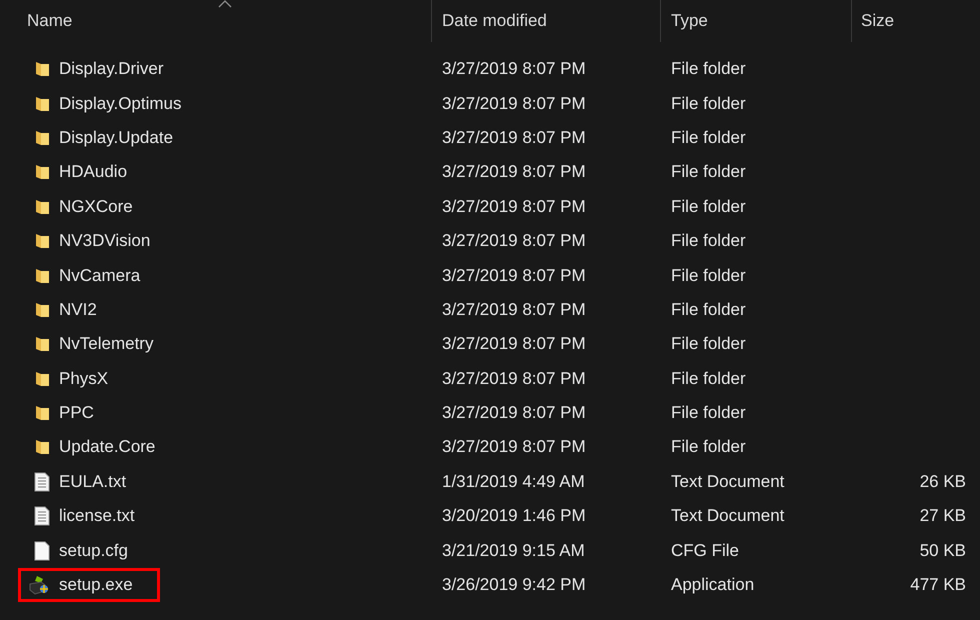 Image resolution: width=980 pixels, height=620 pixels. I want to click on column-header: Date modified, so click(494, 21).